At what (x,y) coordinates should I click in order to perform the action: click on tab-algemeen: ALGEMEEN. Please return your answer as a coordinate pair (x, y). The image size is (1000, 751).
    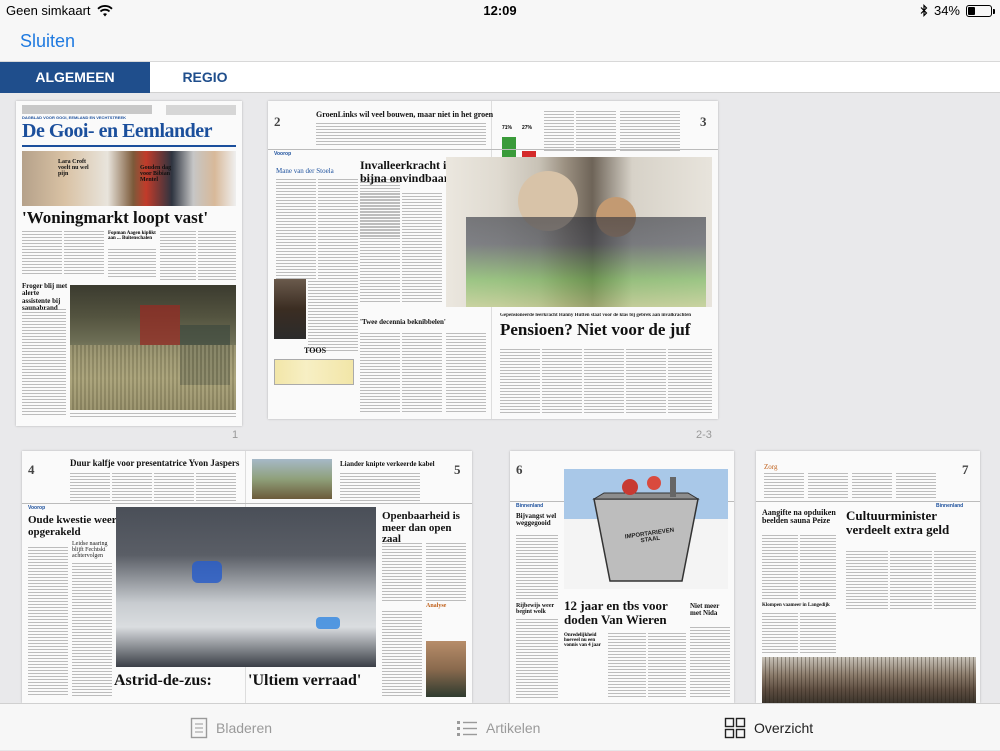
    Looking at the image, I should click on (75, 77).